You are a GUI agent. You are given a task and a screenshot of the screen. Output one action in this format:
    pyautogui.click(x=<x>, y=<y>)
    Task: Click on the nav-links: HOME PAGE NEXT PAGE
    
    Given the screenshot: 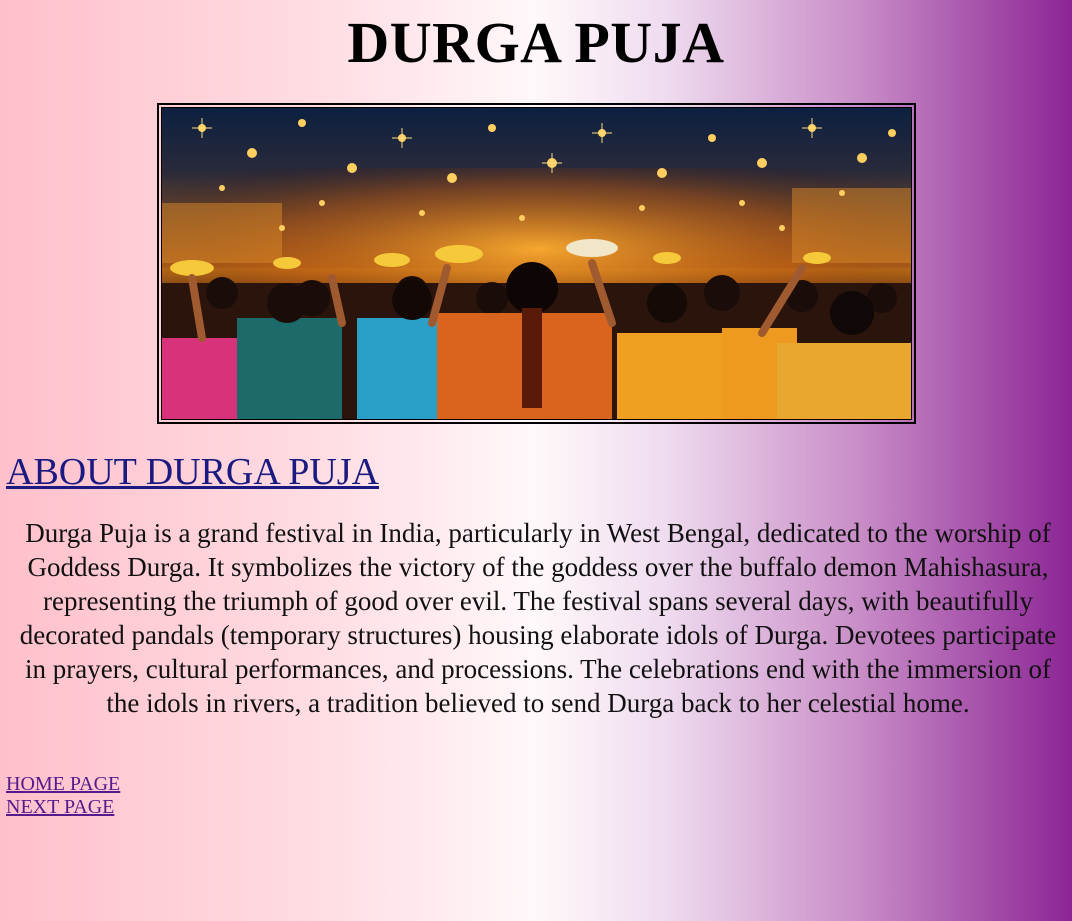 What is the action you would take?
    pyautogui.click(x=63, y=796)
    